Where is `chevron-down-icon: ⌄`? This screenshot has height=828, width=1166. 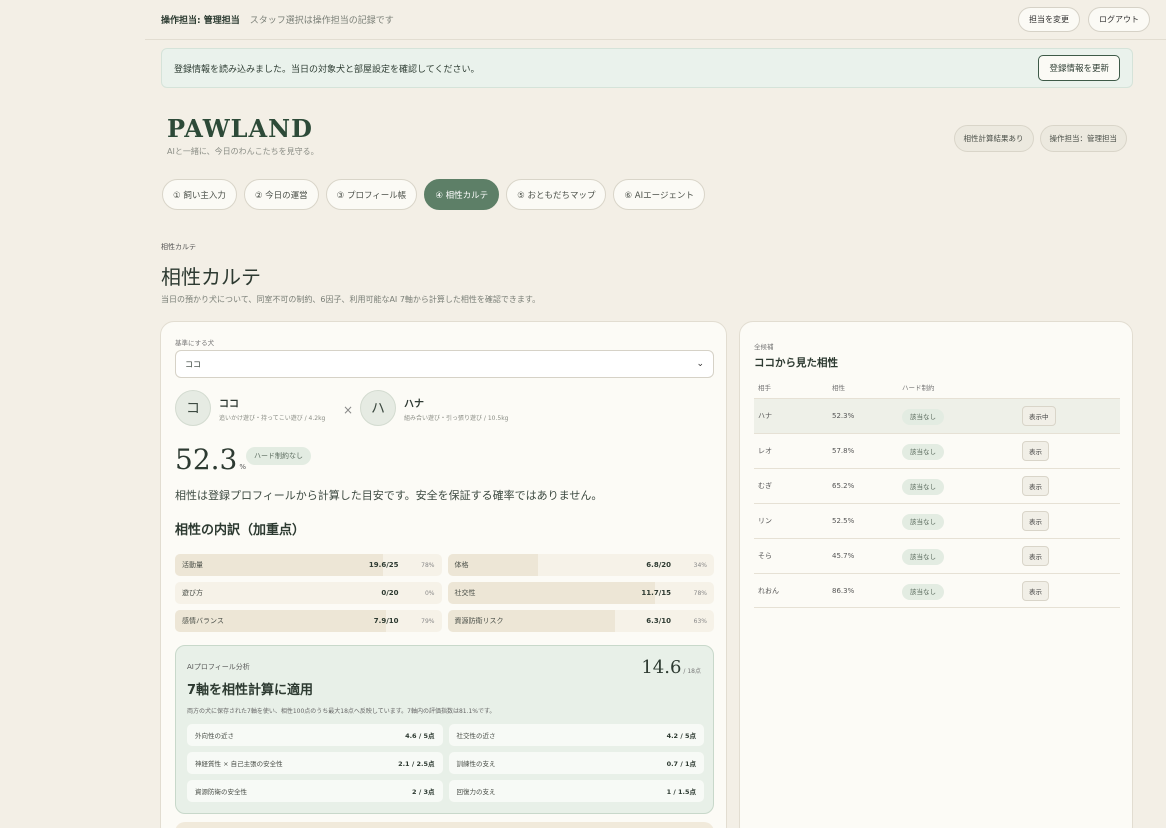 chevron-down-icon: ⌄ is located at coordinates (700, 364).